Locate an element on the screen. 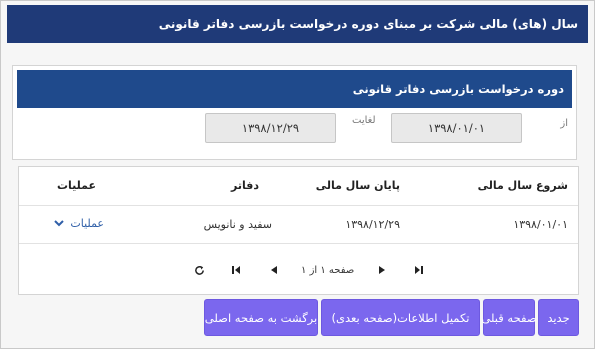 Image resolution: width=595 pixels, height=349 pixels. to-label: لغایت is located at coordinates (364, 120).